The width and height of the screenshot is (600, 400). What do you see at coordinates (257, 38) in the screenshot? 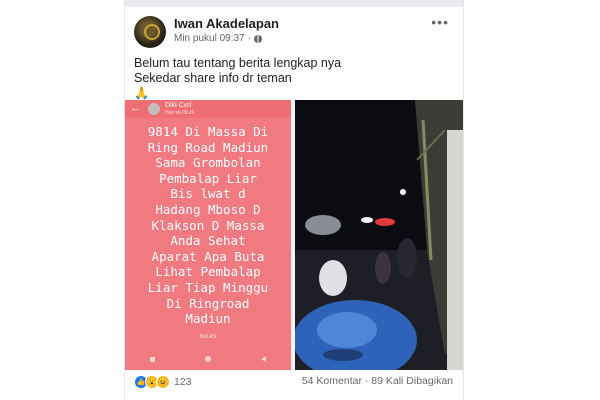
I see `globe-icon` at bounding box center [257, 38].